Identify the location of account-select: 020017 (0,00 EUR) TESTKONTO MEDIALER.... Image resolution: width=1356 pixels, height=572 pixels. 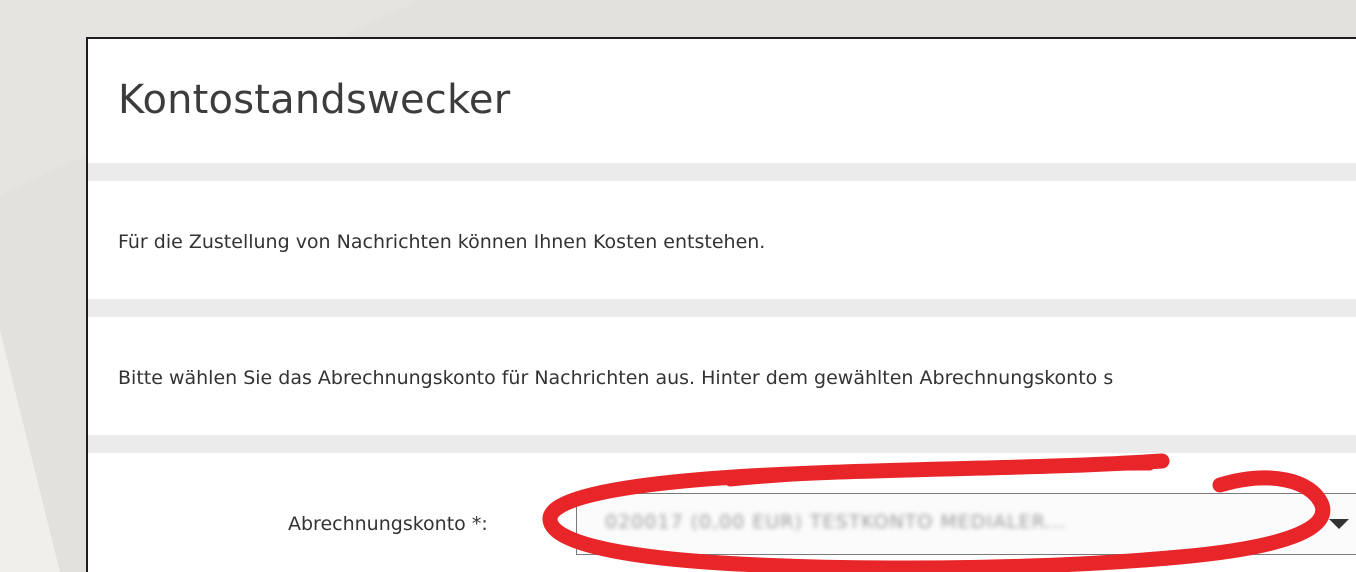
(966, 524).